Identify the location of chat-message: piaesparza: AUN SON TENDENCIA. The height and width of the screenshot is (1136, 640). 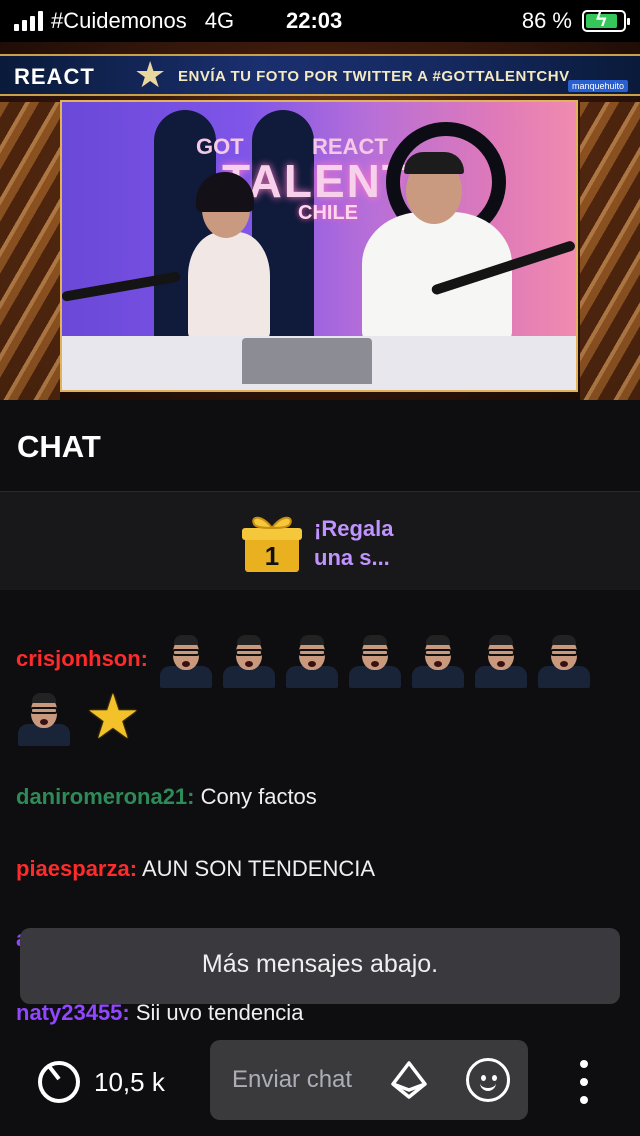
(195, 869).